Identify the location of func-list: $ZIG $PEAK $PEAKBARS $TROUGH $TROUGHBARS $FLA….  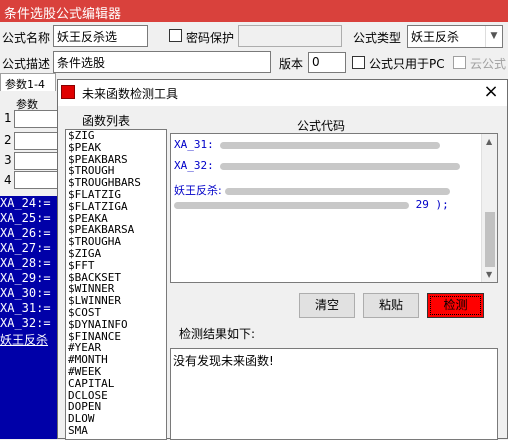
(116, 284).